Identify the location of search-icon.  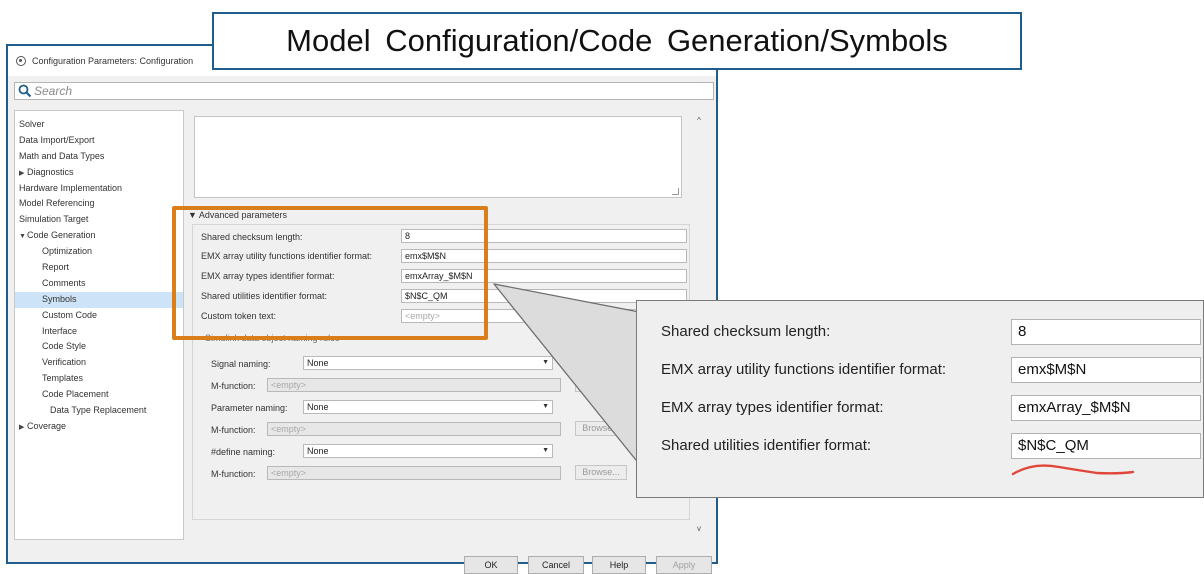
(25, 91).